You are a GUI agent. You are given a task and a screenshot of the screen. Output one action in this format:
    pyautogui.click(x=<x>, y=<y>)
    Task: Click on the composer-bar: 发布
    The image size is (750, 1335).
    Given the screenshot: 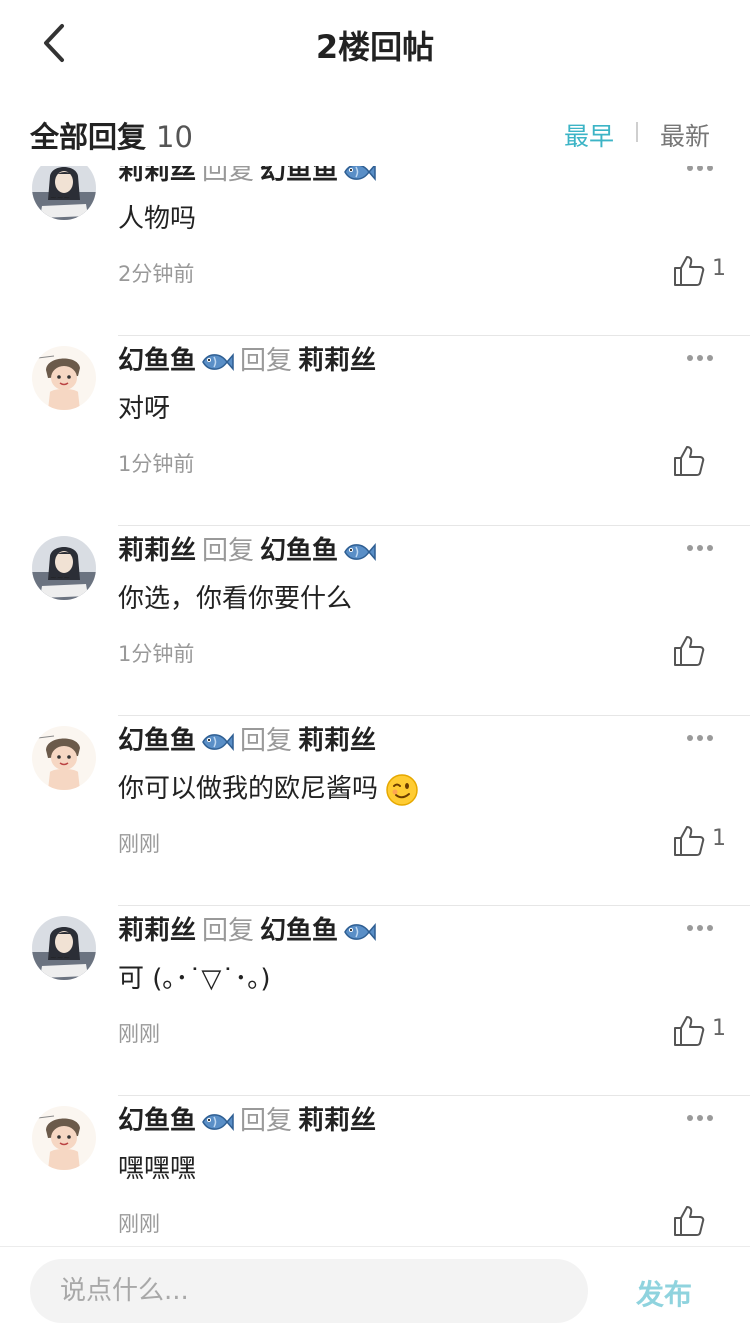 What is the action you would take?
    pyautogui.click(x=375, y=1290)
    